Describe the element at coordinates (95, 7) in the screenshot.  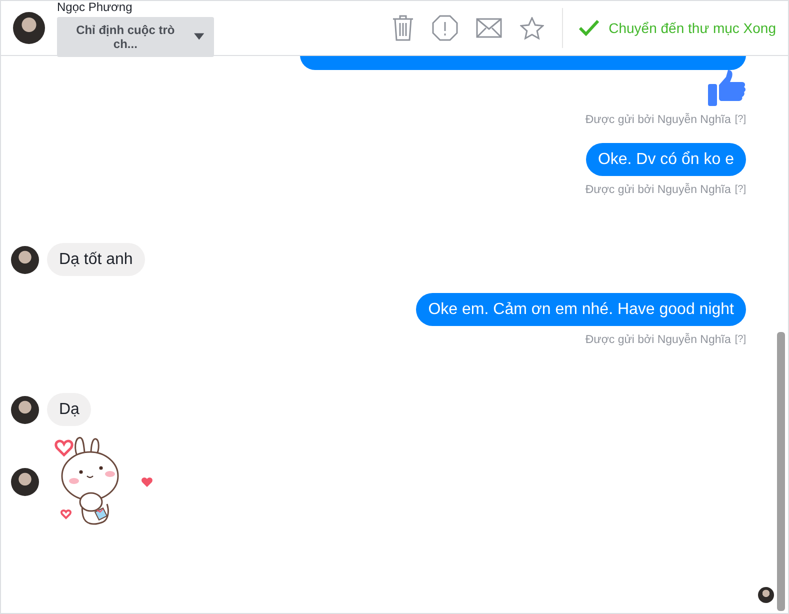
I see `contact-name: Ngọc Phương` at that location.